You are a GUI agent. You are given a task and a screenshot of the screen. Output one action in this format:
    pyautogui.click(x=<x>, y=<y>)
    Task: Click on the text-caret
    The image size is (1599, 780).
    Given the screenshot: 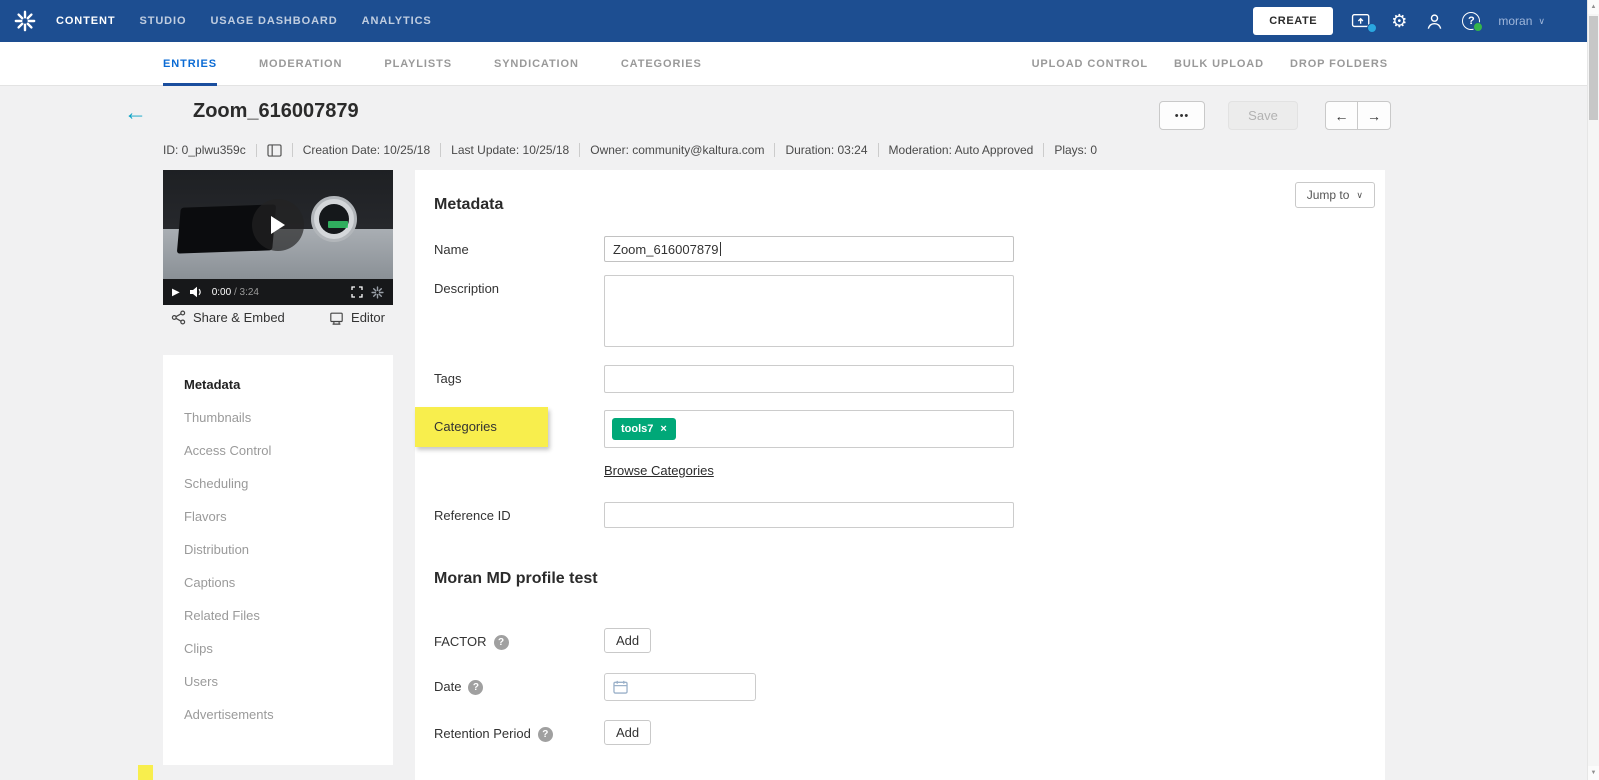 What is the action you would take?
    pyautogui.click(x=720, y=249)
    